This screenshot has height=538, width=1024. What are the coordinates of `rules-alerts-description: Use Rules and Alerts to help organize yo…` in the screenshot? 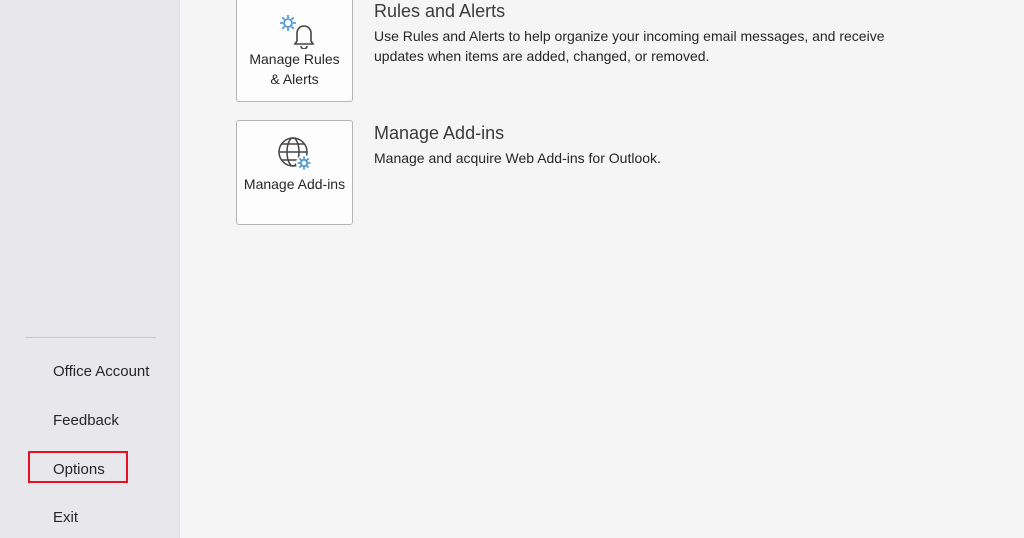 It's located at (629, 46).